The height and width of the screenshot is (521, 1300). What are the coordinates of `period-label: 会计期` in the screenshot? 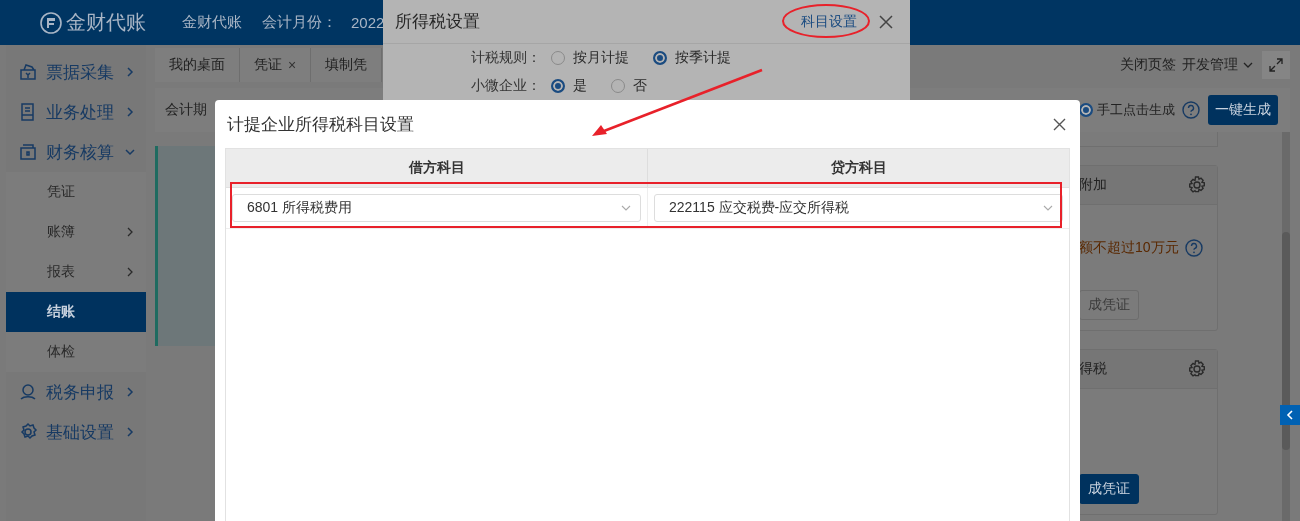 It's located at (186, 110).